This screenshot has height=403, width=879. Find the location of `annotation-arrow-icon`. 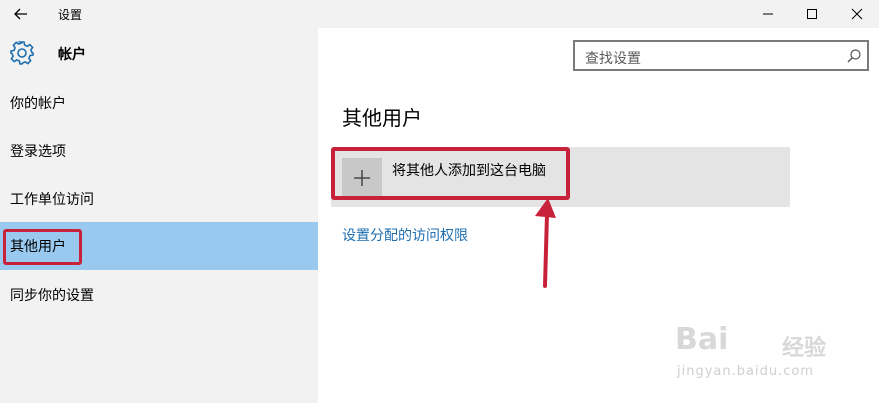

annotation-arrow-icon is located at coordinates (545, 243).